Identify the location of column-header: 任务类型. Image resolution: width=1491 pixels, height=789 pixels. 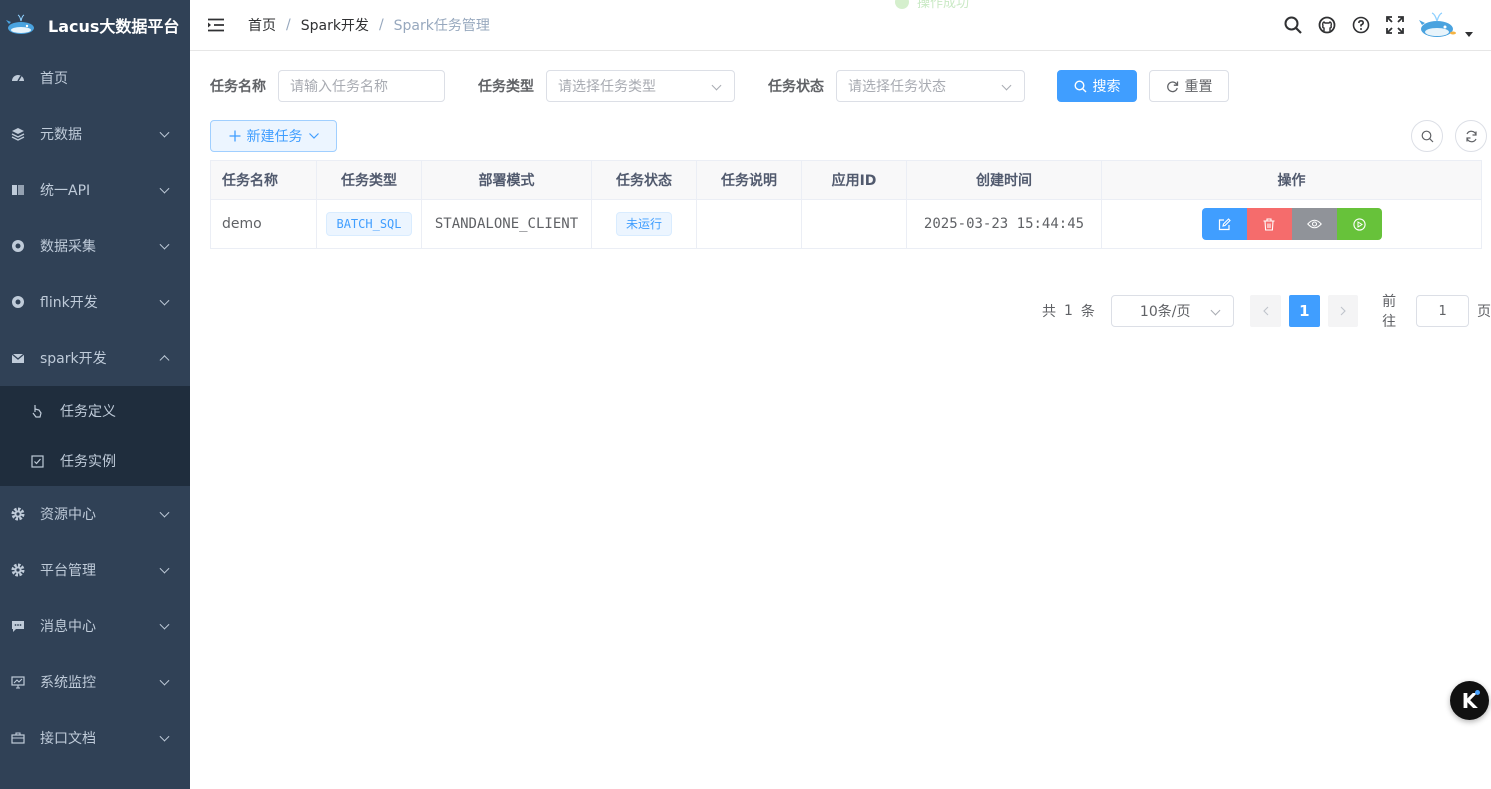
(369, 180).